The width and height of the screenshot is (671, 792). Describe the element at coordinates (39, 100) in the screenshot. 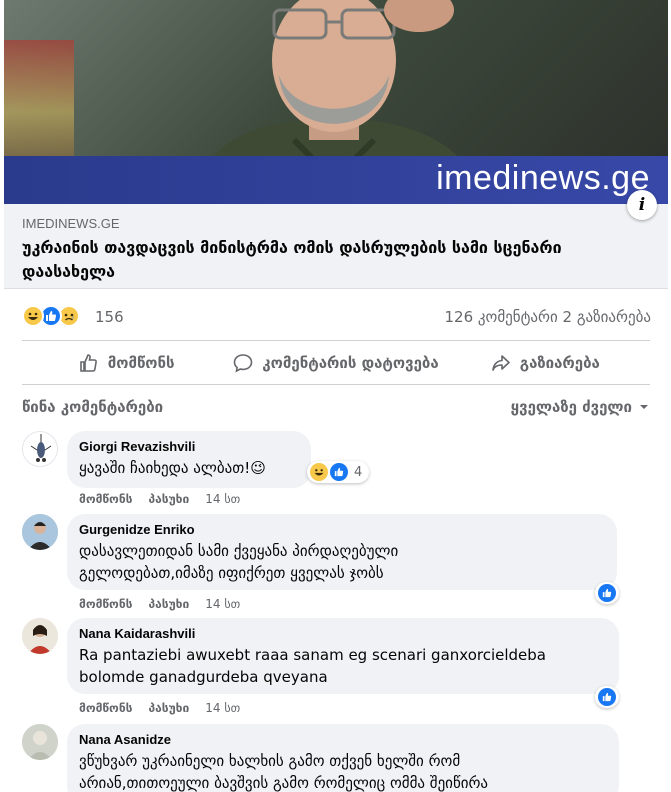

I see `background-flag` at that location.